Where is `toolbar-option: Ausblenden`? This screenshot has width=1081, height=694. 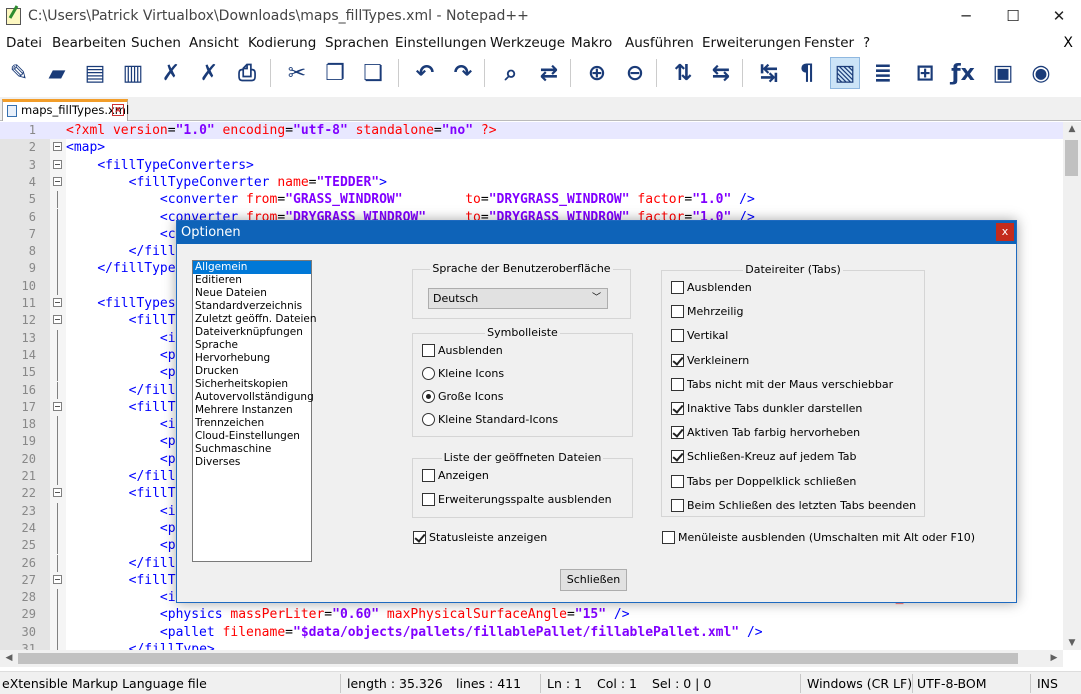
toolbar-option: Ausblenden is located at coordinates (462, 350).